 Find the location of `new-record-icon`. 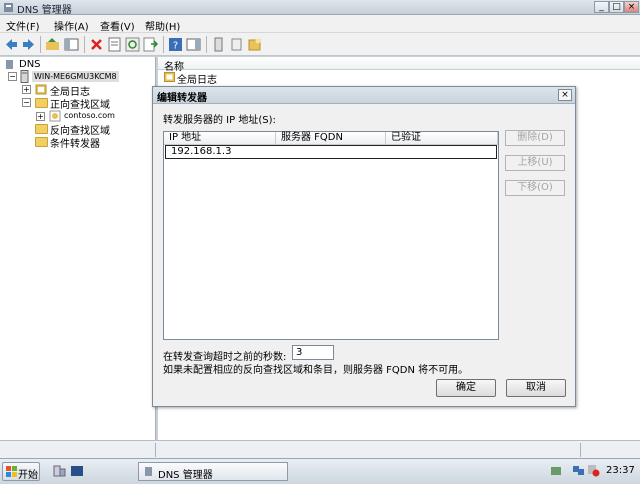

new-record-icon is located at coordinates (254, 44).